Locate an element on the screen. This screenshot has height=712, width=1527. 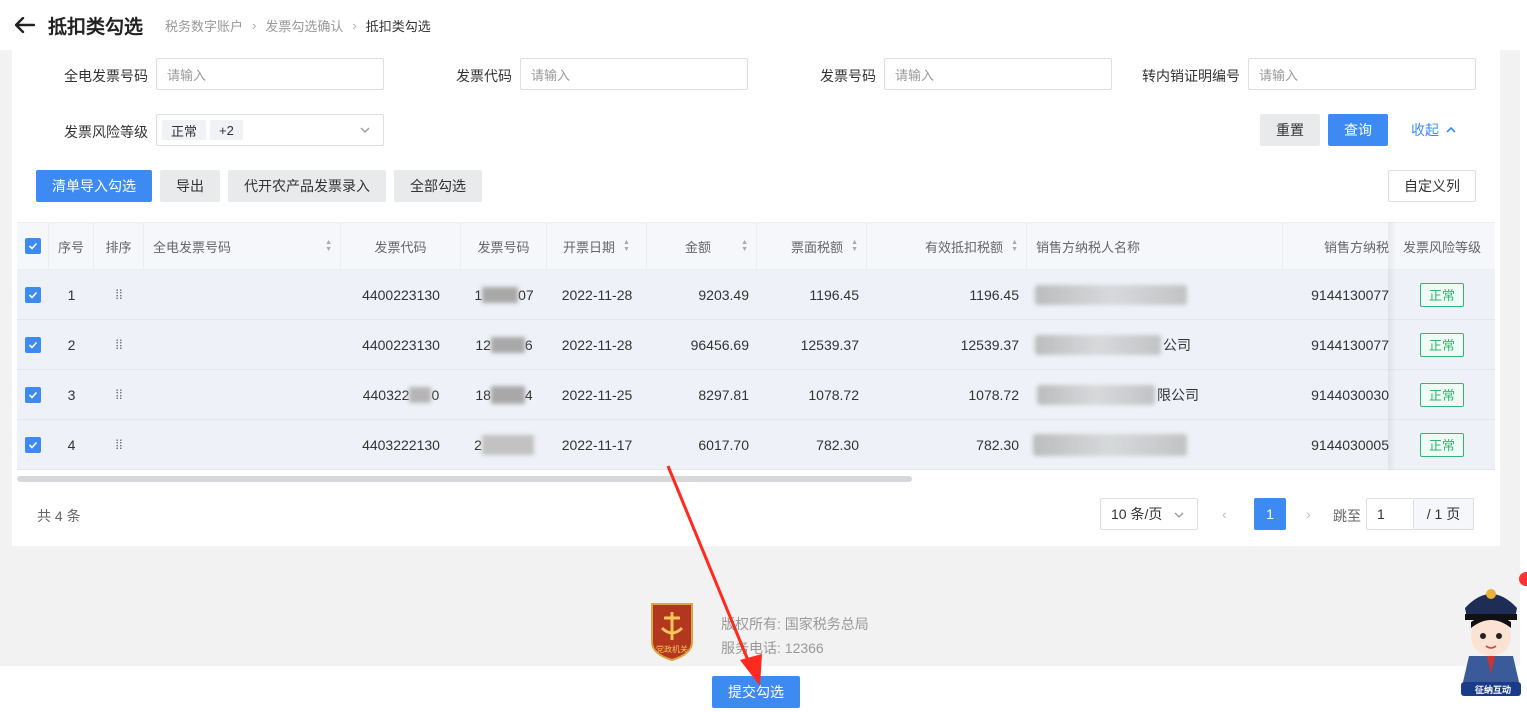
reset-button: 重置 is located at coordinates (1290, 130).